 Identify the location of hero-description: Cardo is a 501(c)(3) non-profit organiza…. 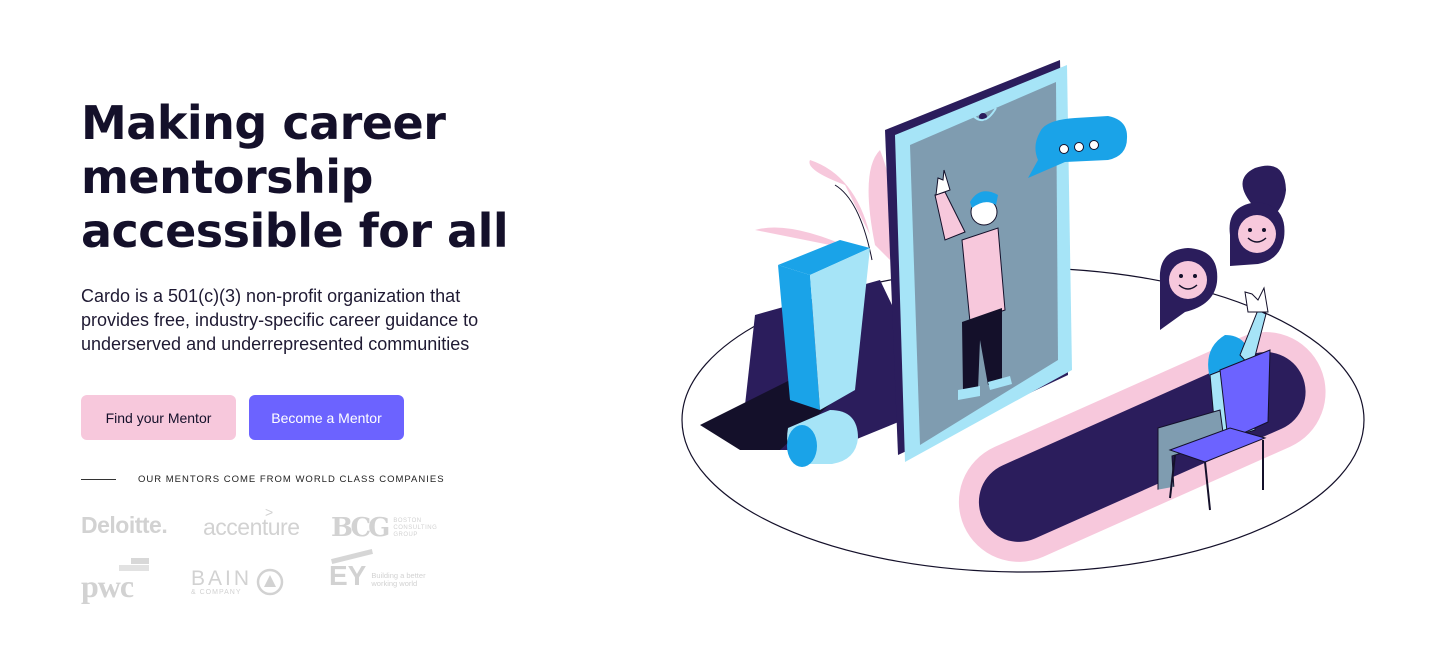
(316, 320).